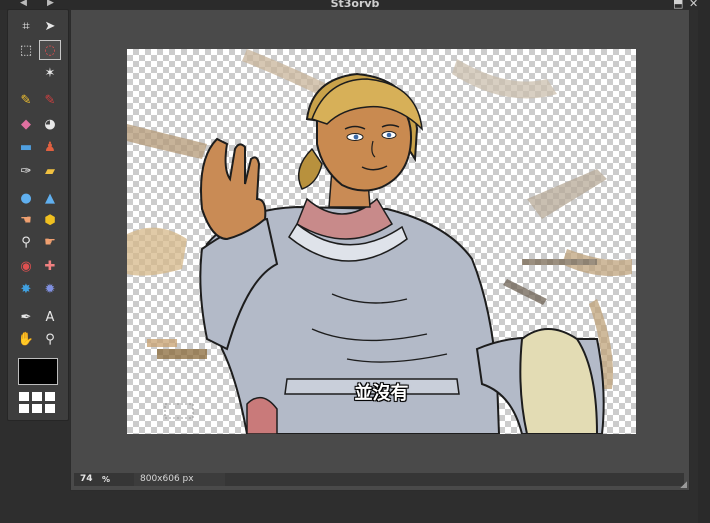 Image resolution: width=710 pixels, height=523 pixels. I want to click on type-icon: A, so click(50, 317).